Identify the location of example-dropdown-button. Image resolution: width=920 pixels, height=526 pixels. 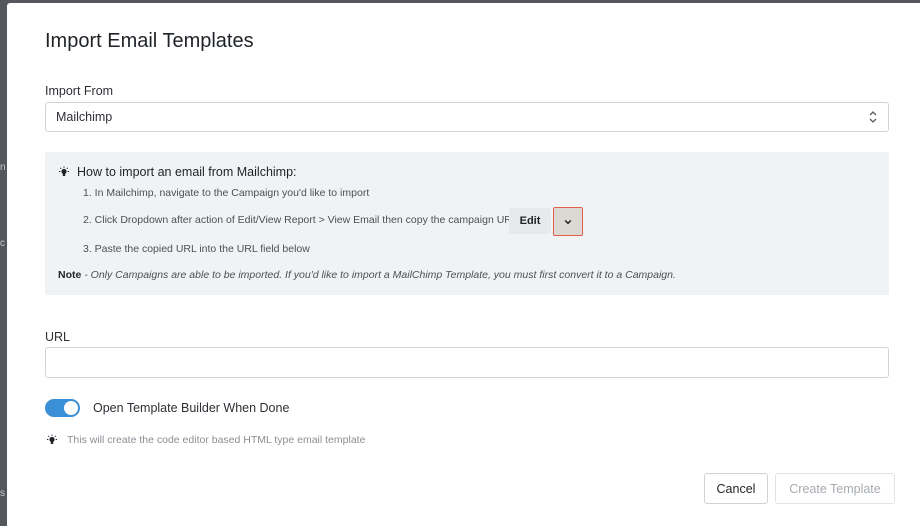
(568, 221).